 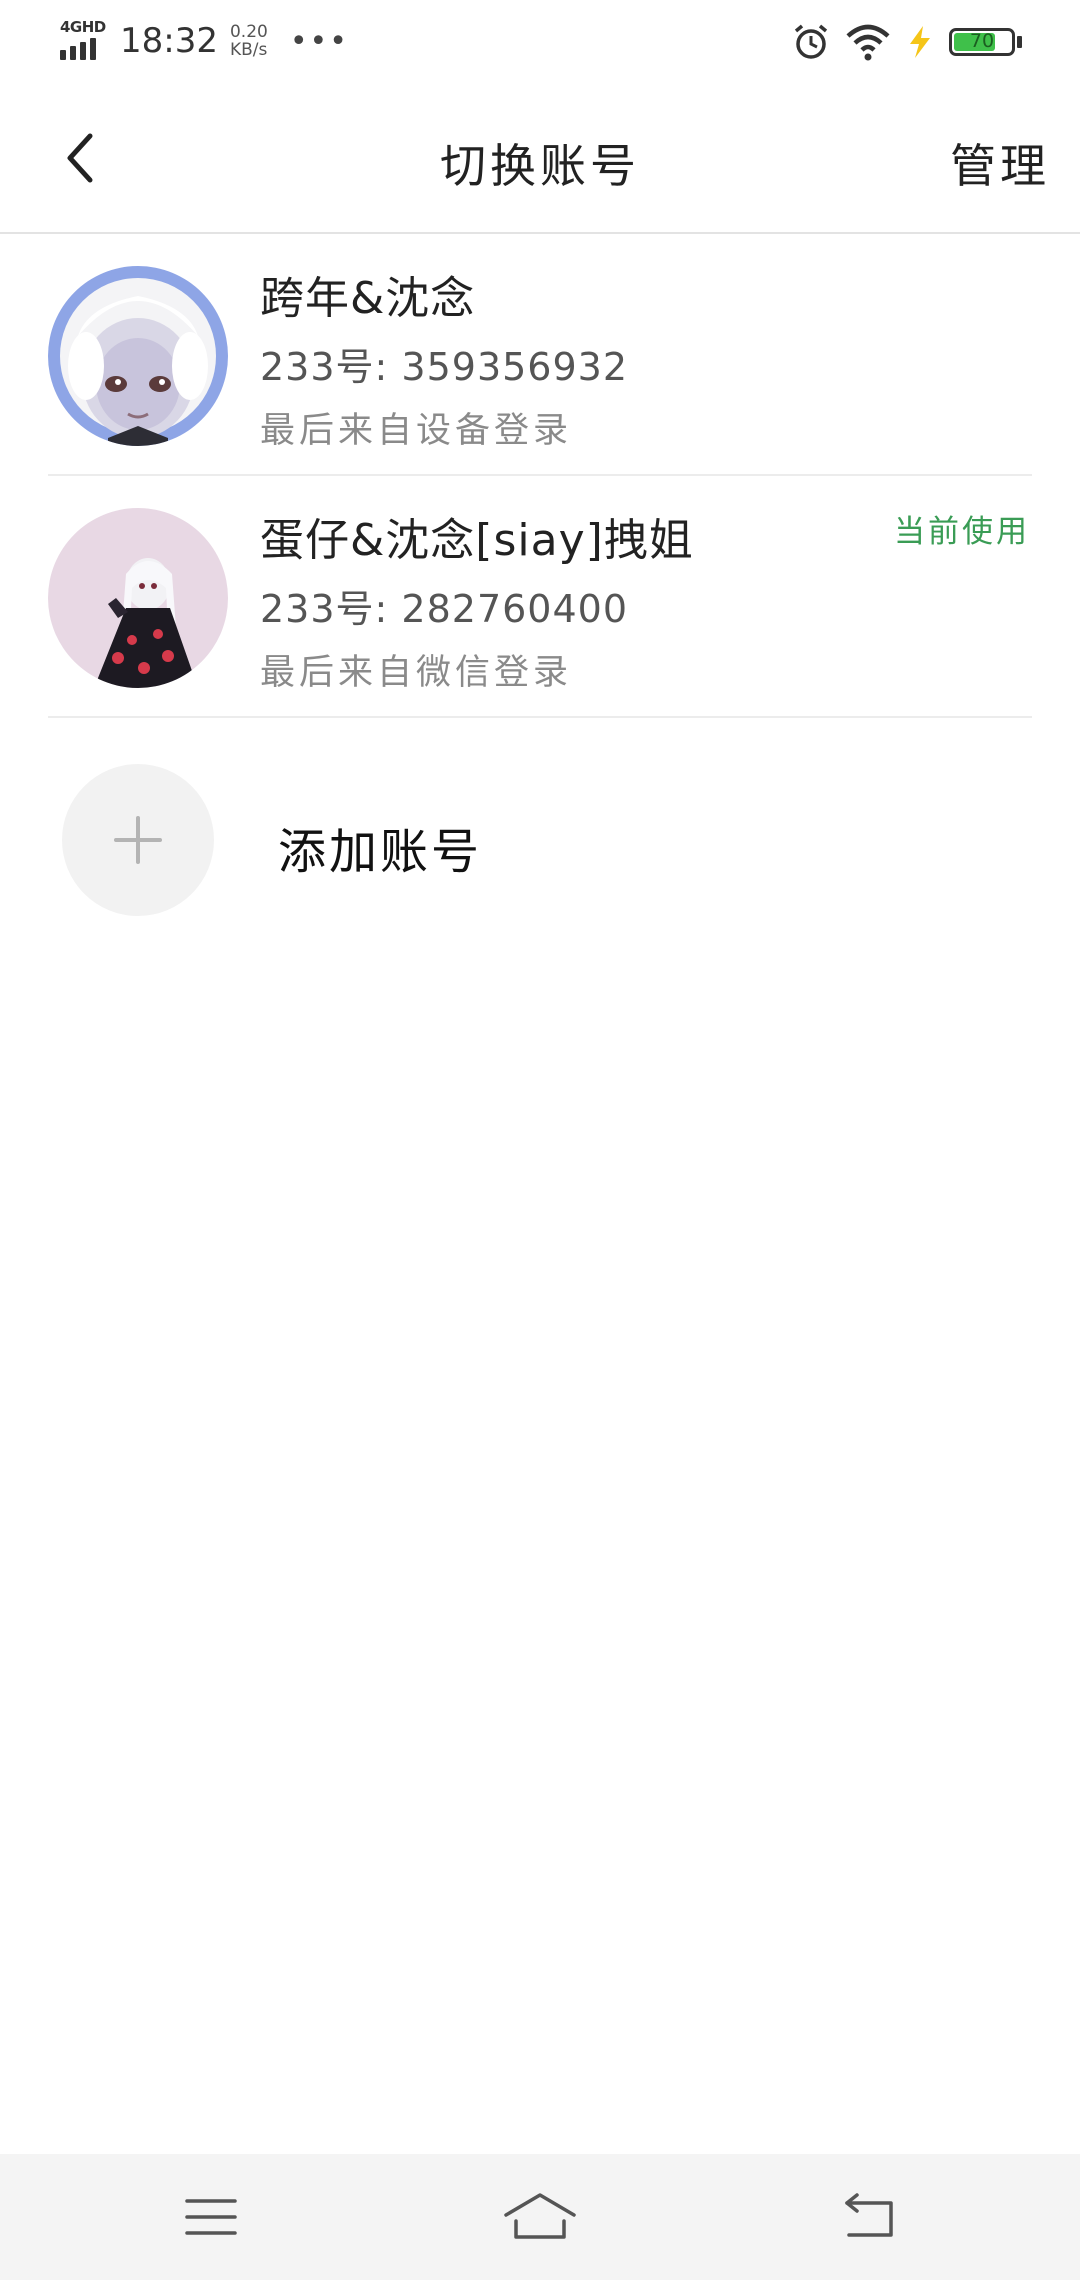 I want to click on divider, so click(x=540, y=717).